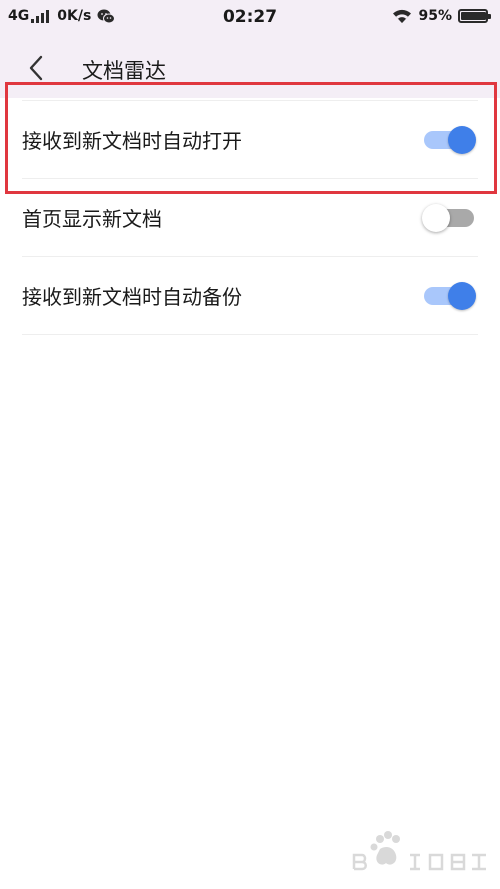 Image resolution: width=500 pixels, height=889 pixels. What do you see at coordinates (250, 139) in the screenshot?
I see `setting-row-auto-open: 接收到新文档时自动打开` at bounding box center [250, 139].